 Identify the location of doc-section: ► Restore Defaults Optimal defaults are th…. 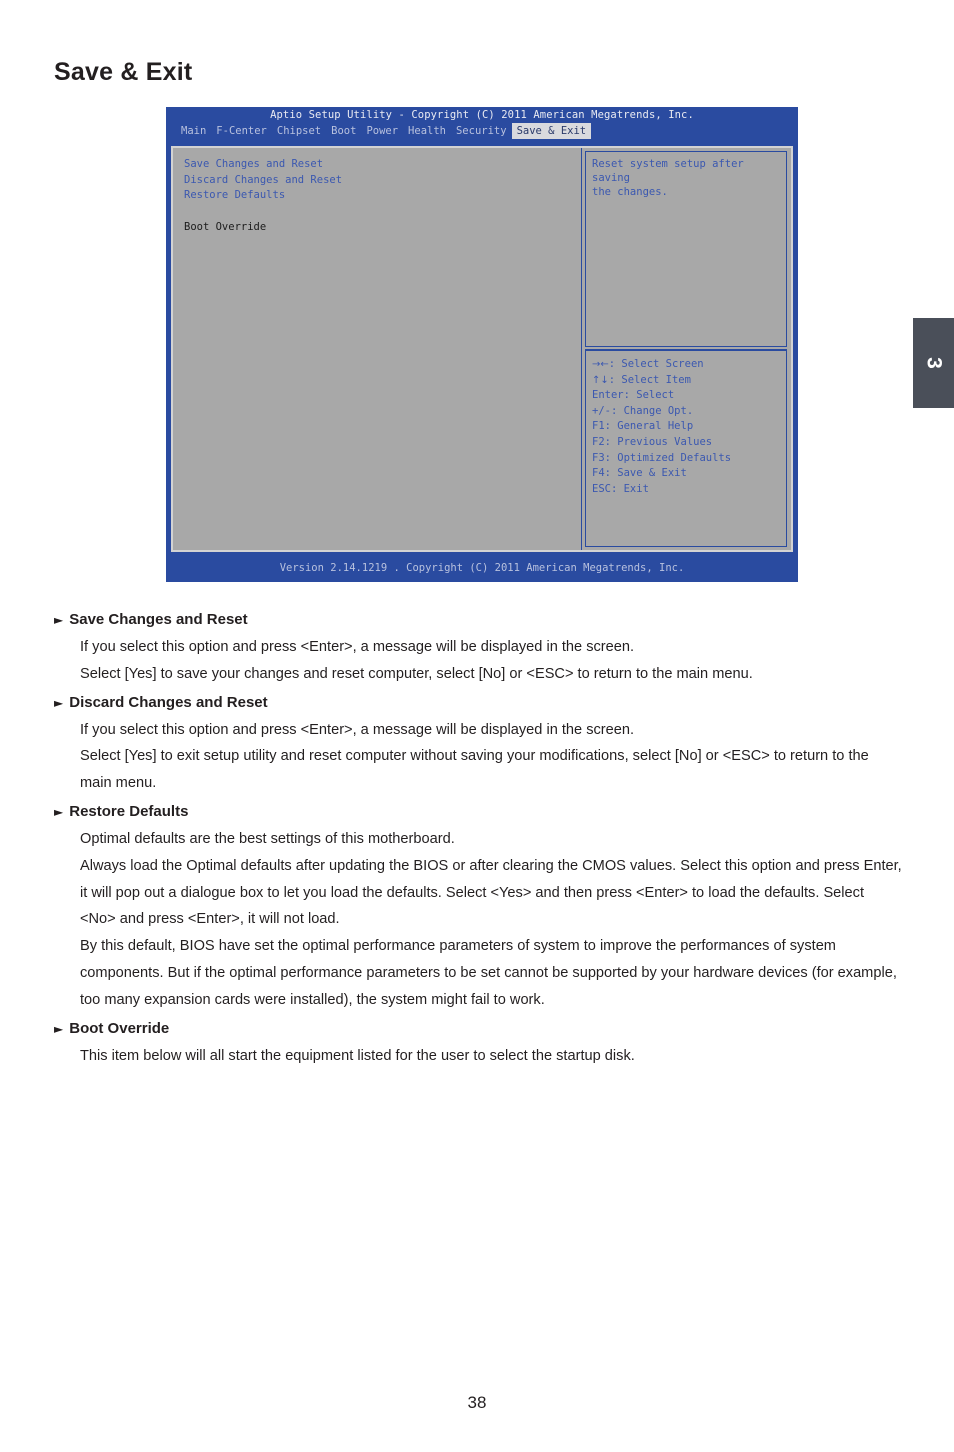
(478, 906).